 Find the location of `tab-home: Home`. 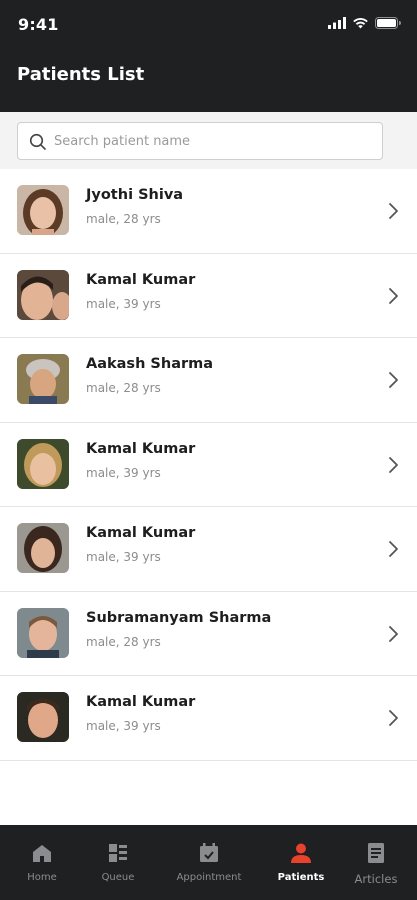

tab-home: Home is located at coordinates (42, 862).